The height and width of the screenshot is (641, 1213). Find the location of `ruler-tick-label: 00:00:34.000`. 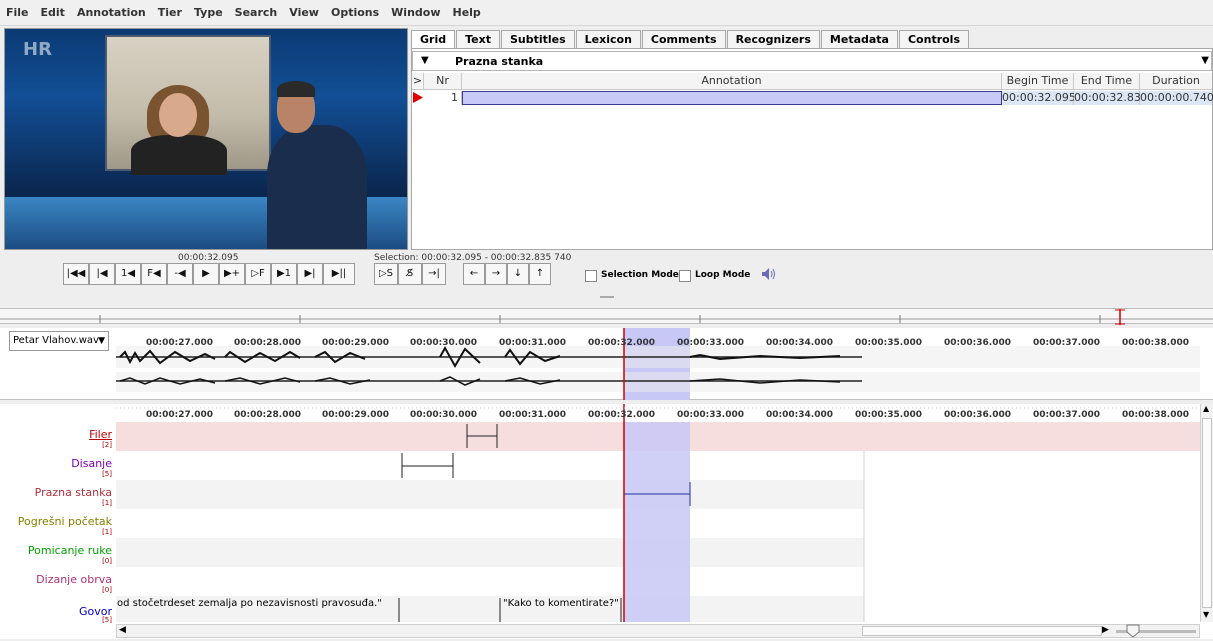

ruler-tick-label: 00:00:34.000 is located at coordinates (799, 415).